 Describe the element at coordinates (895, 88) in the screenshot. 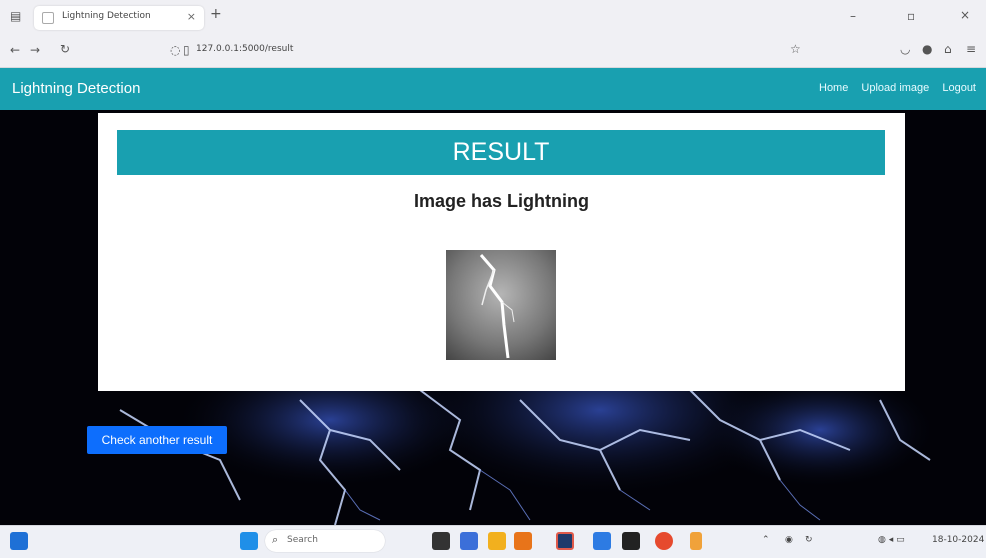

I see `nav-upload-link: Upload image` at that location.